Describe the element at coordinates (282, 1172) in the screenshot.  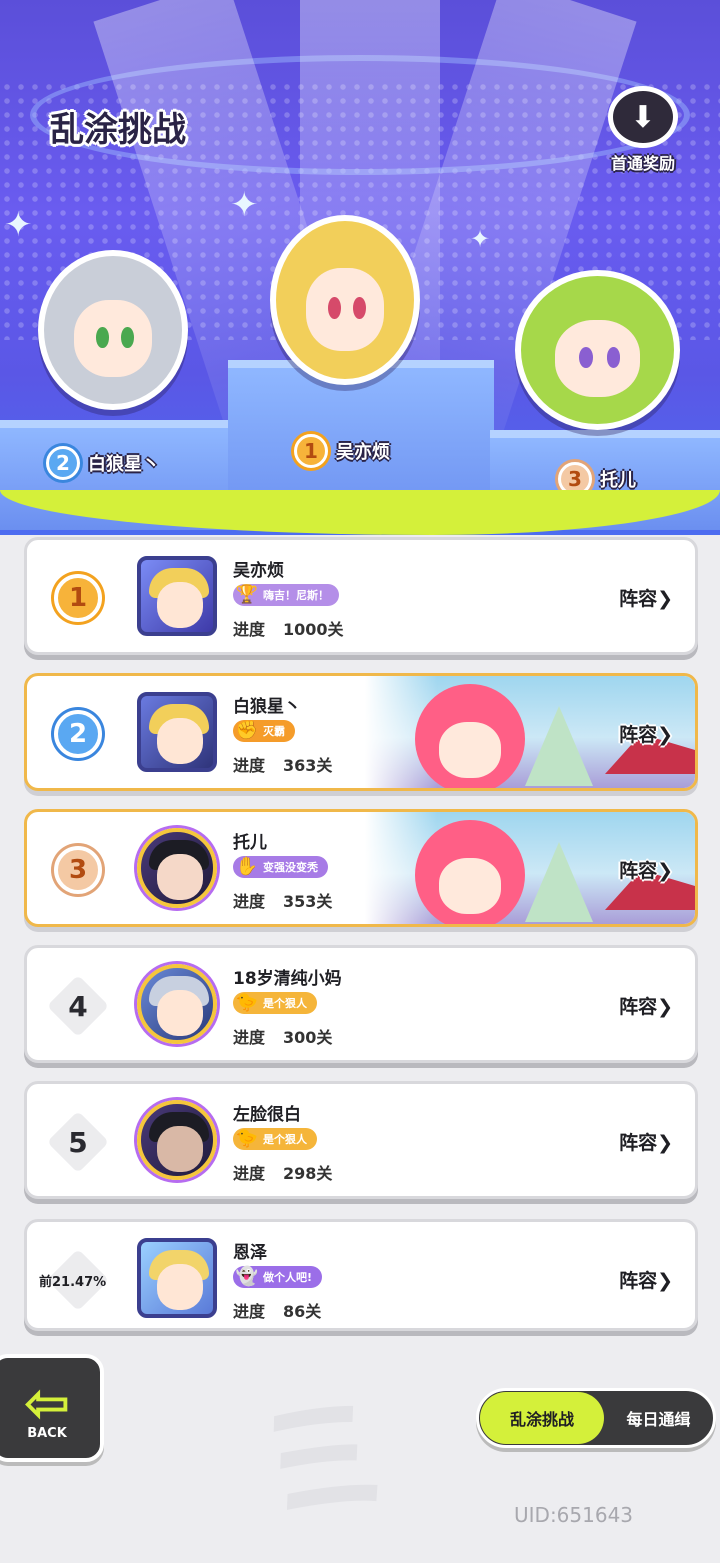
I see `progress: 进度 298关` at that location.